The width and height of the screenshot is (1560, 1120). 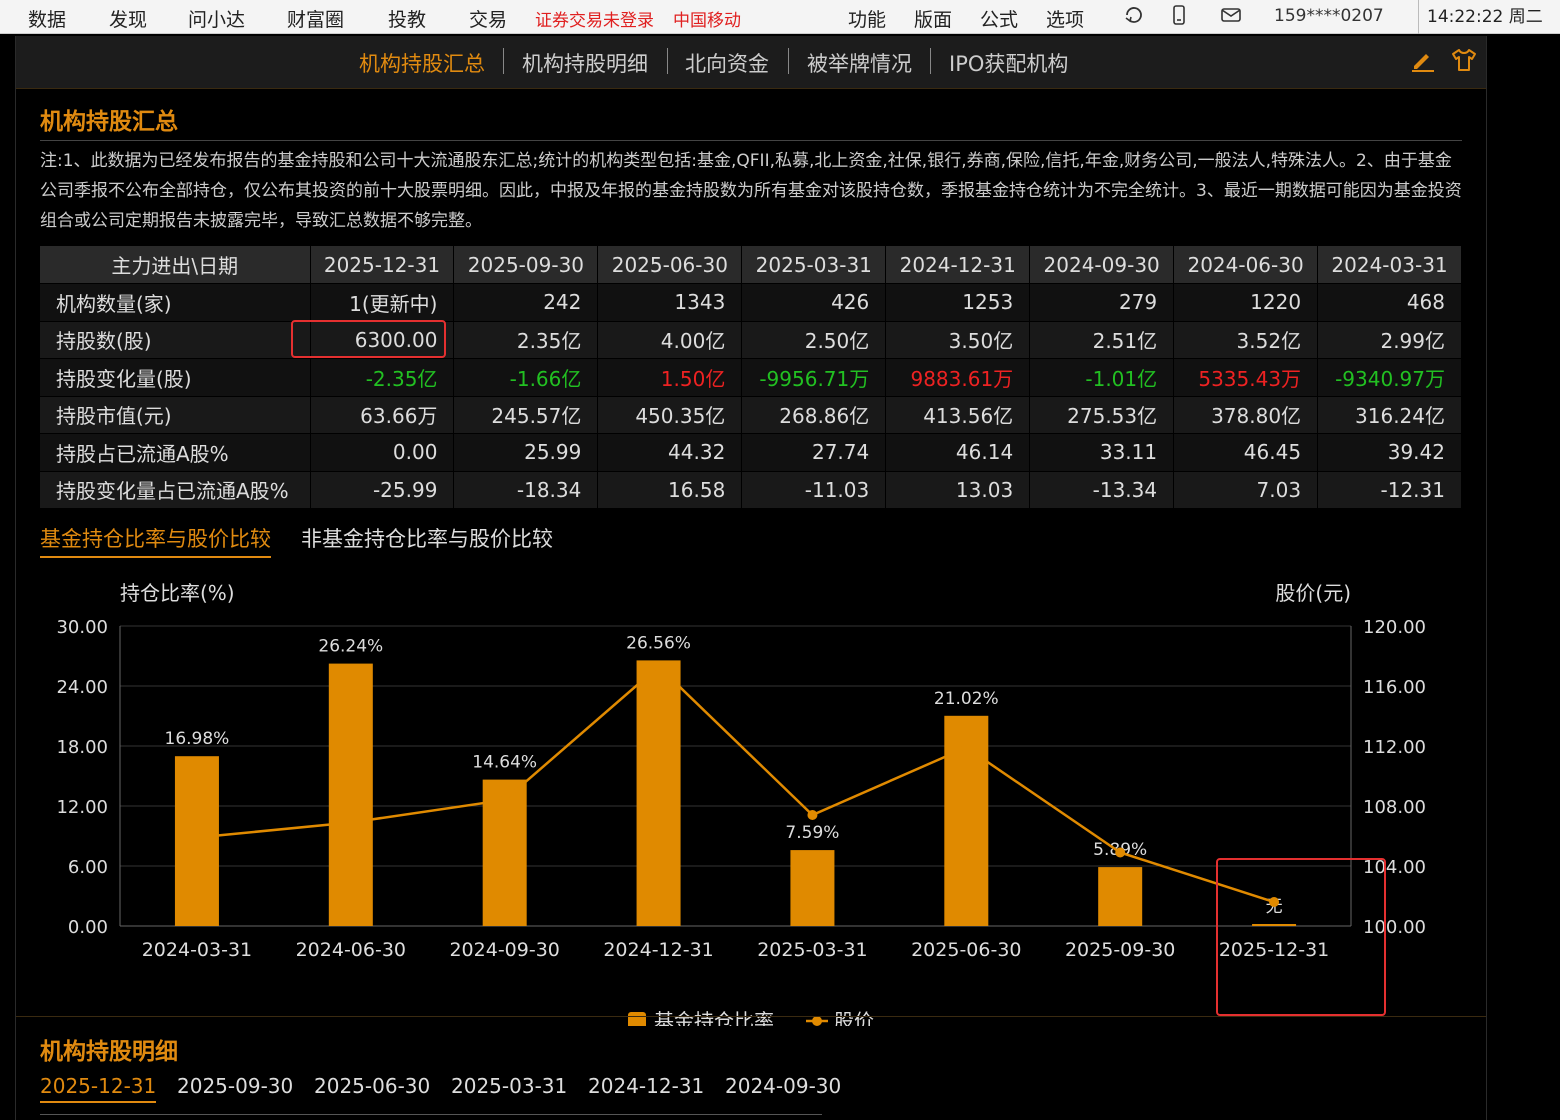 I want to click on table-cell: 316.24亿, so click(x=1389, y=415).